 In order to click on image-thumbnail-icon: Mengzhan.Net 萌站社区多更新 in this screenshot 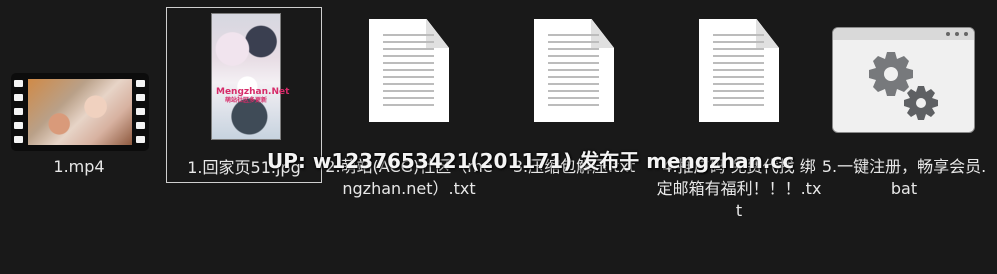, I will do `click(250, 76)`.